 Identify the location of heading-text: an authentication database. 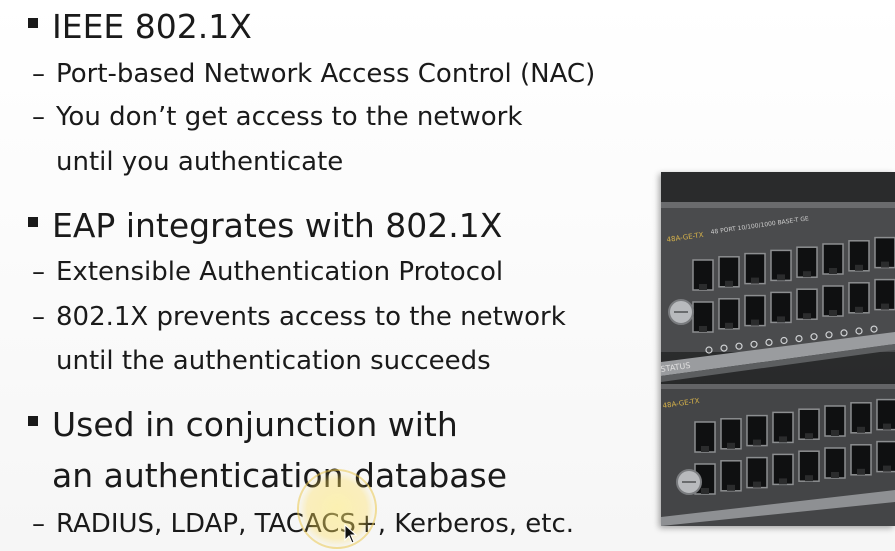
(280, 475).